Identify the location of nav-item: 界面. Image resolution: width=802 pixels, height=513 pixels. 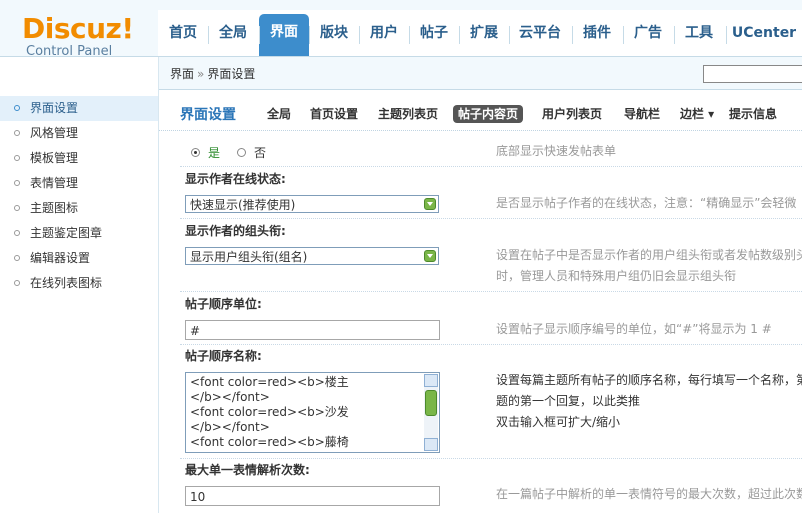
(284, 35).